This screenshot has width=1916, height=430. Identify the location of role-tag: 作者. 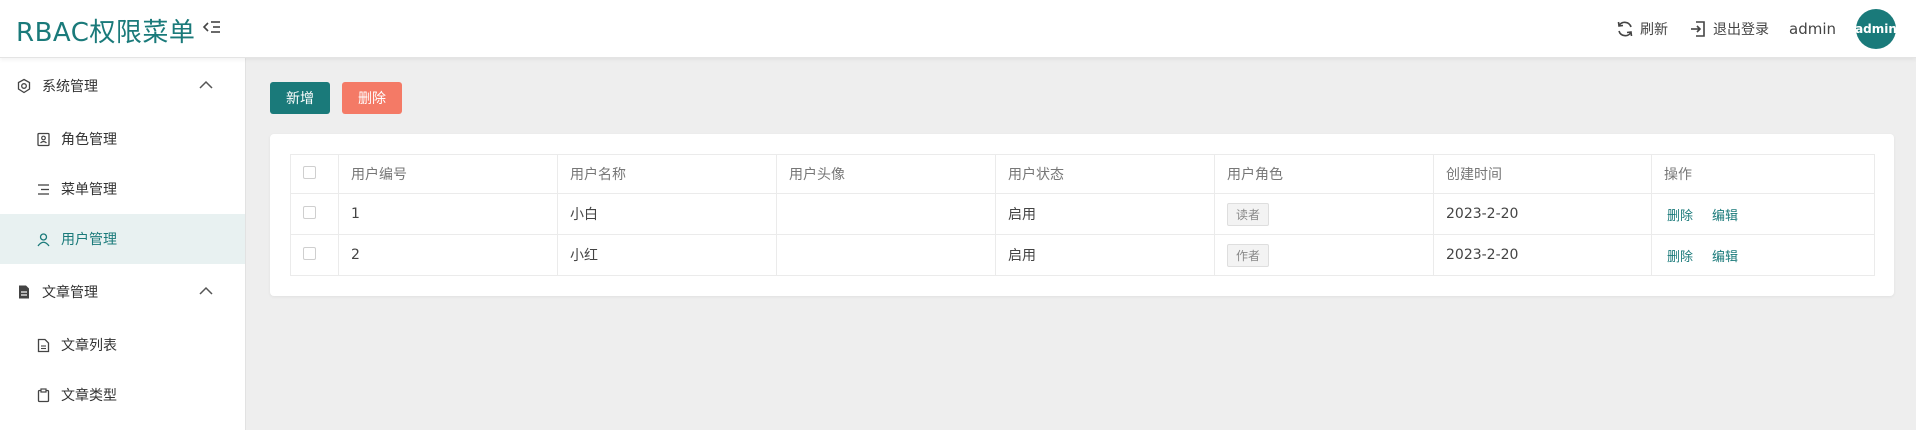
(1248, 255).